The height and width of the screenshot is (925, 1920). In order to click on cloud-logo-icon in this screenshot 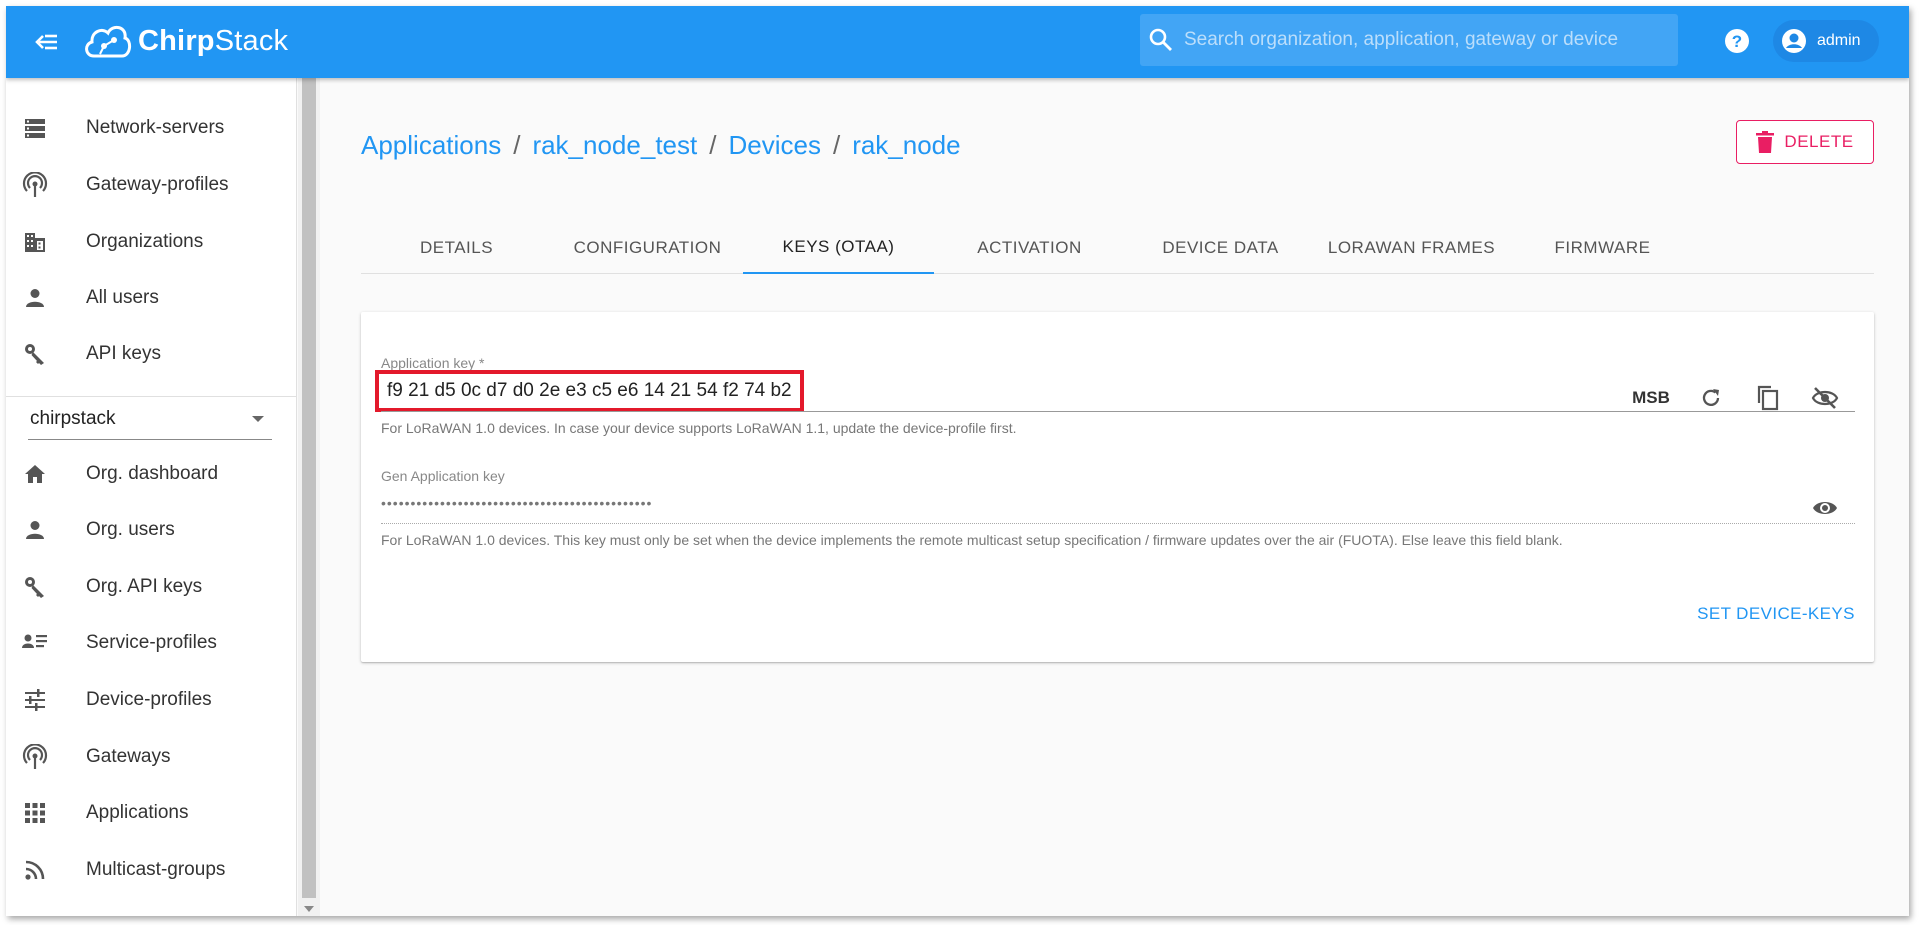, I will do `click(108, 41)`.